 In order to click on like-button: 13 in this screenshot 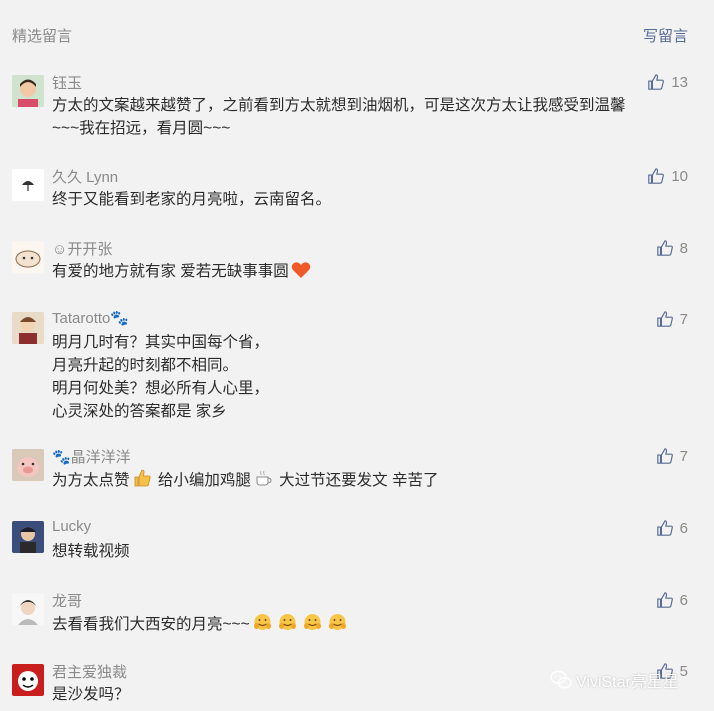, I will do `click(667, 82)`.